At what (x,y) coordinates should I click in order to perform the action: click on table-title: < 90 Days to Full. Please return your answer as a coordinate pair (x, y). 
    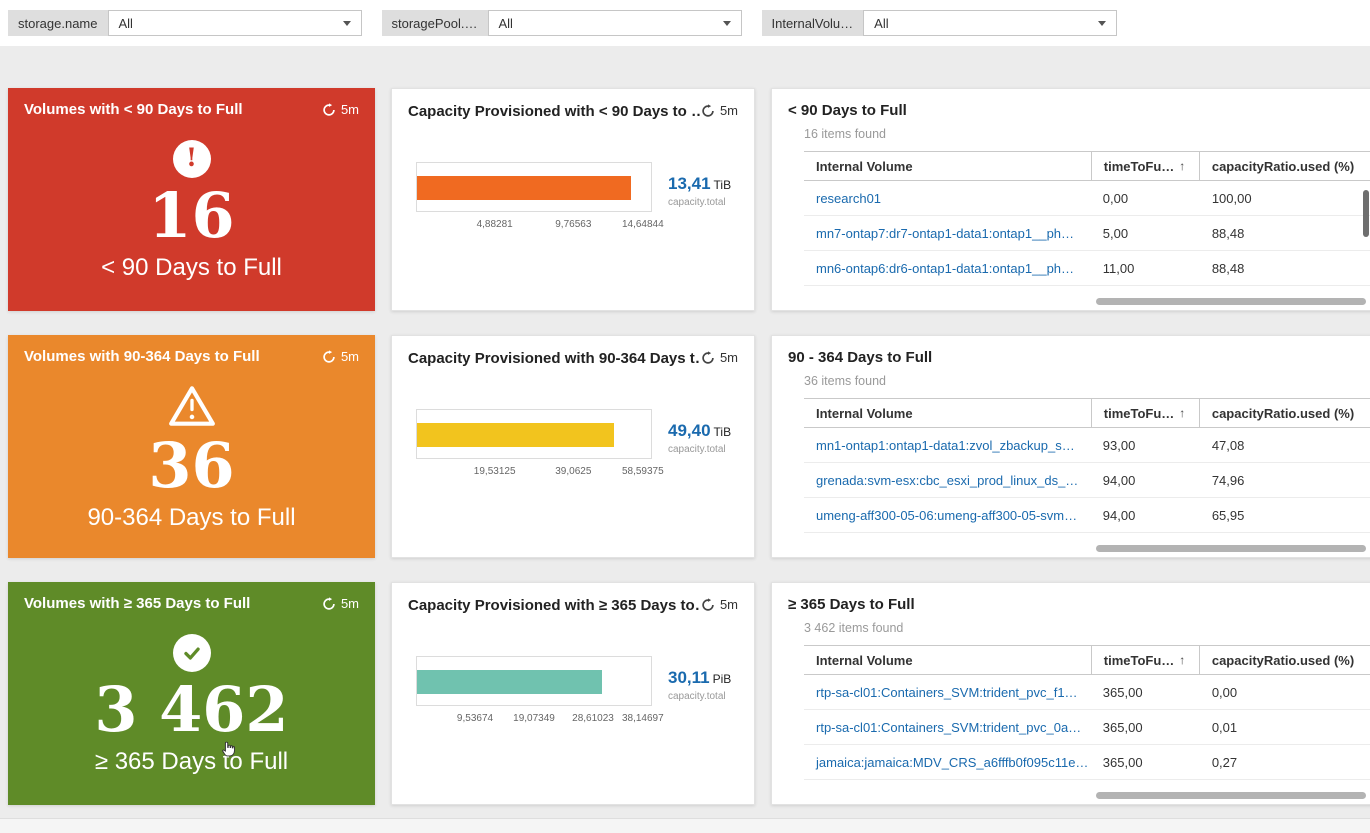
    Looking at the image, I should click on (847, 110).